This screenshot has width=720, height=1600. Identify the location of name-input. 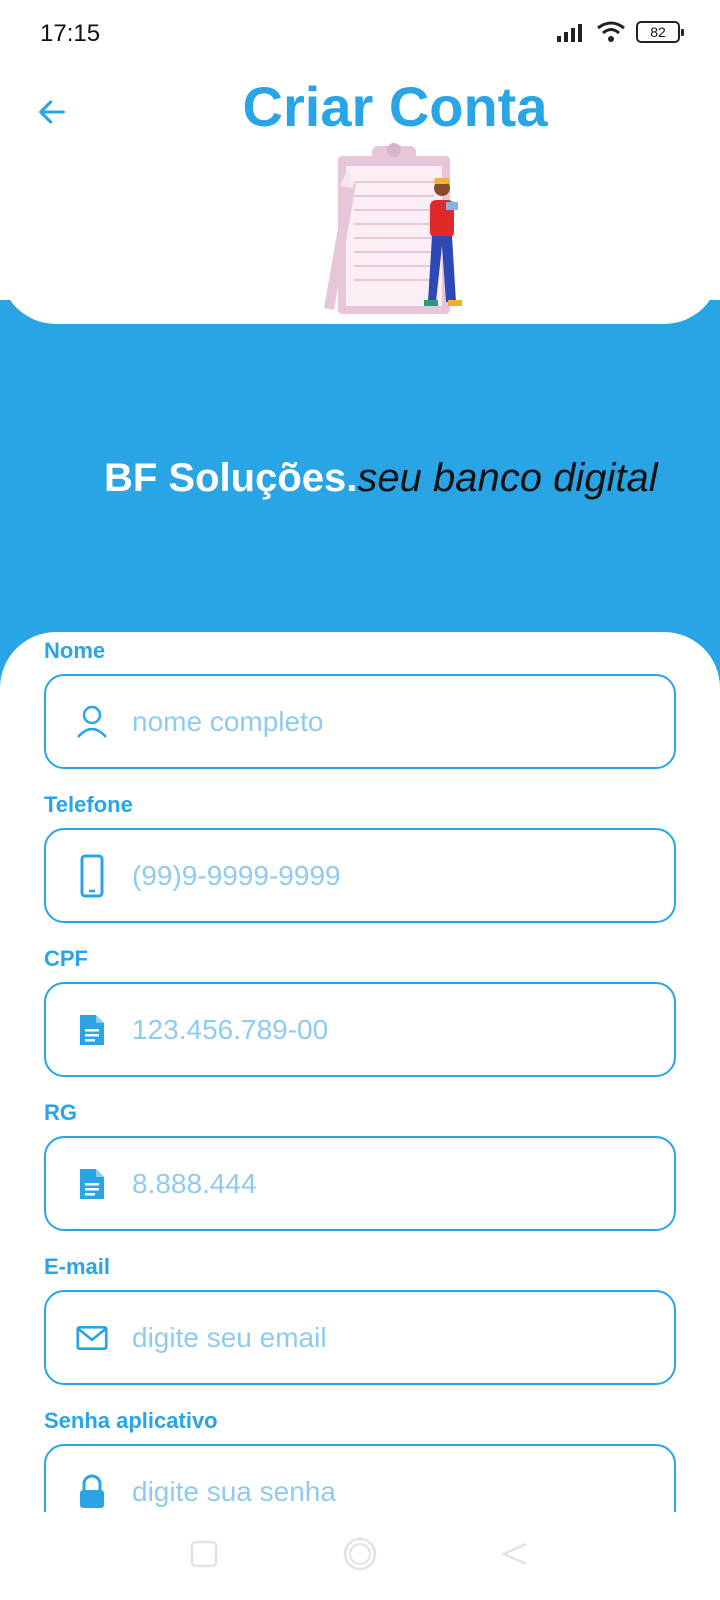
(372, 721).